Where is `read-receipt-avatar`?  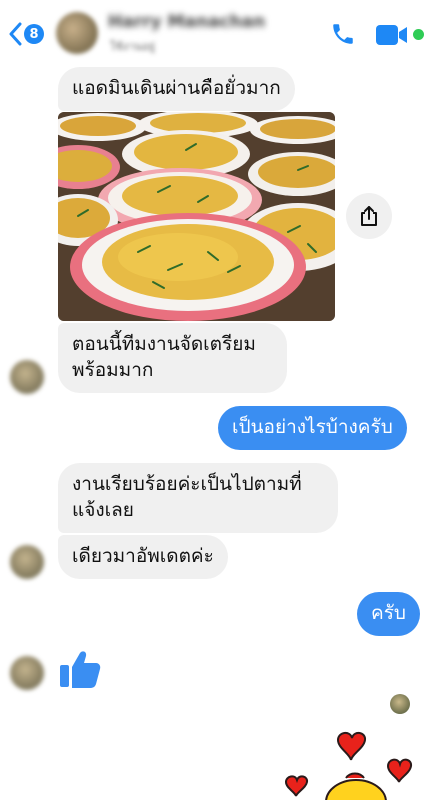 read-receipt-avatar is located at coordinates (400, 704).